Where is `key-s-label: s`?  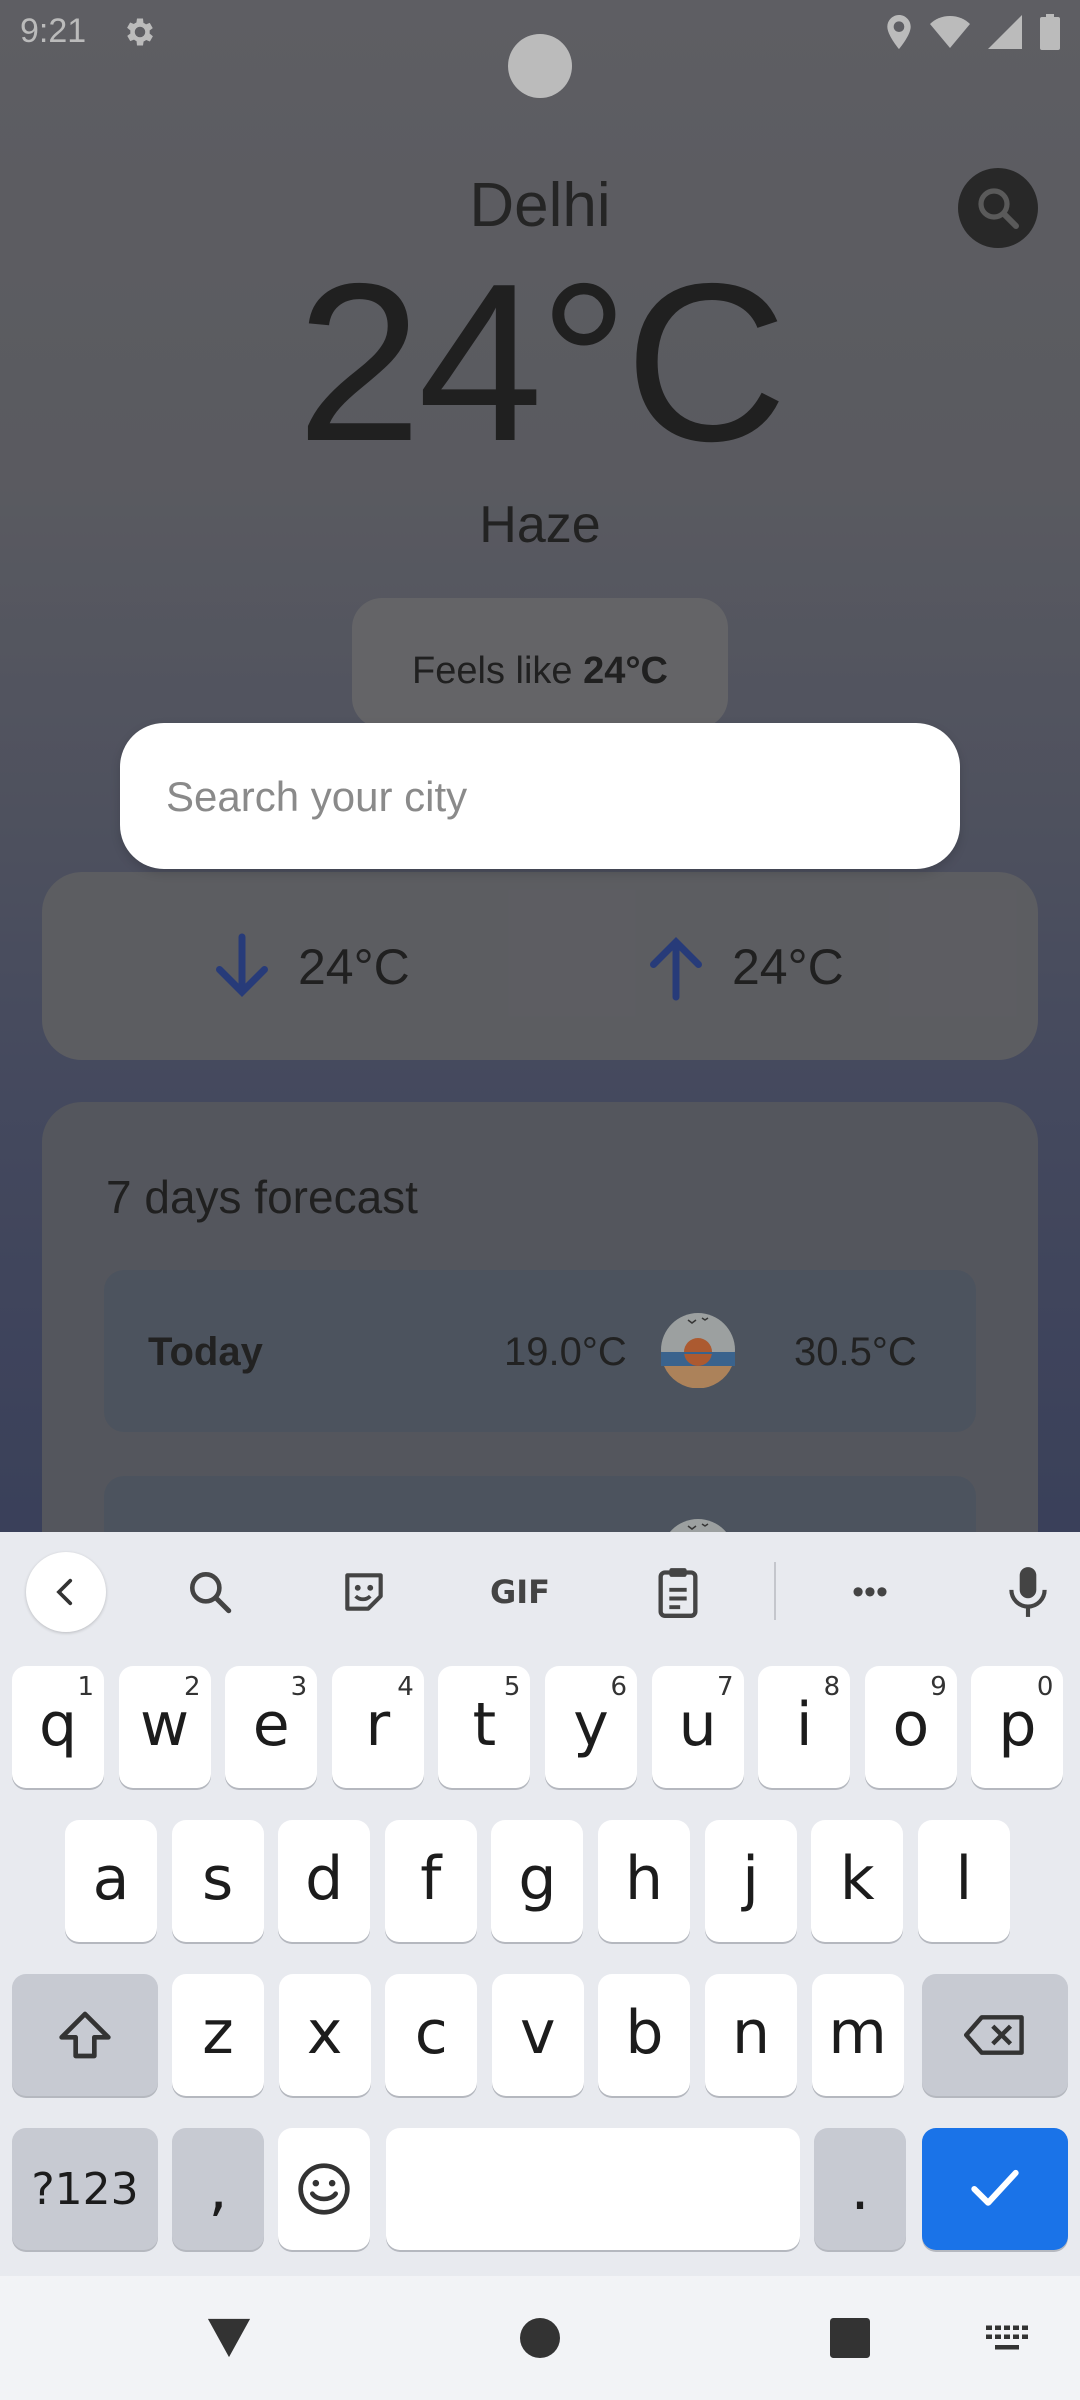
key-s-label: s is located at coordinates (217, 1879).